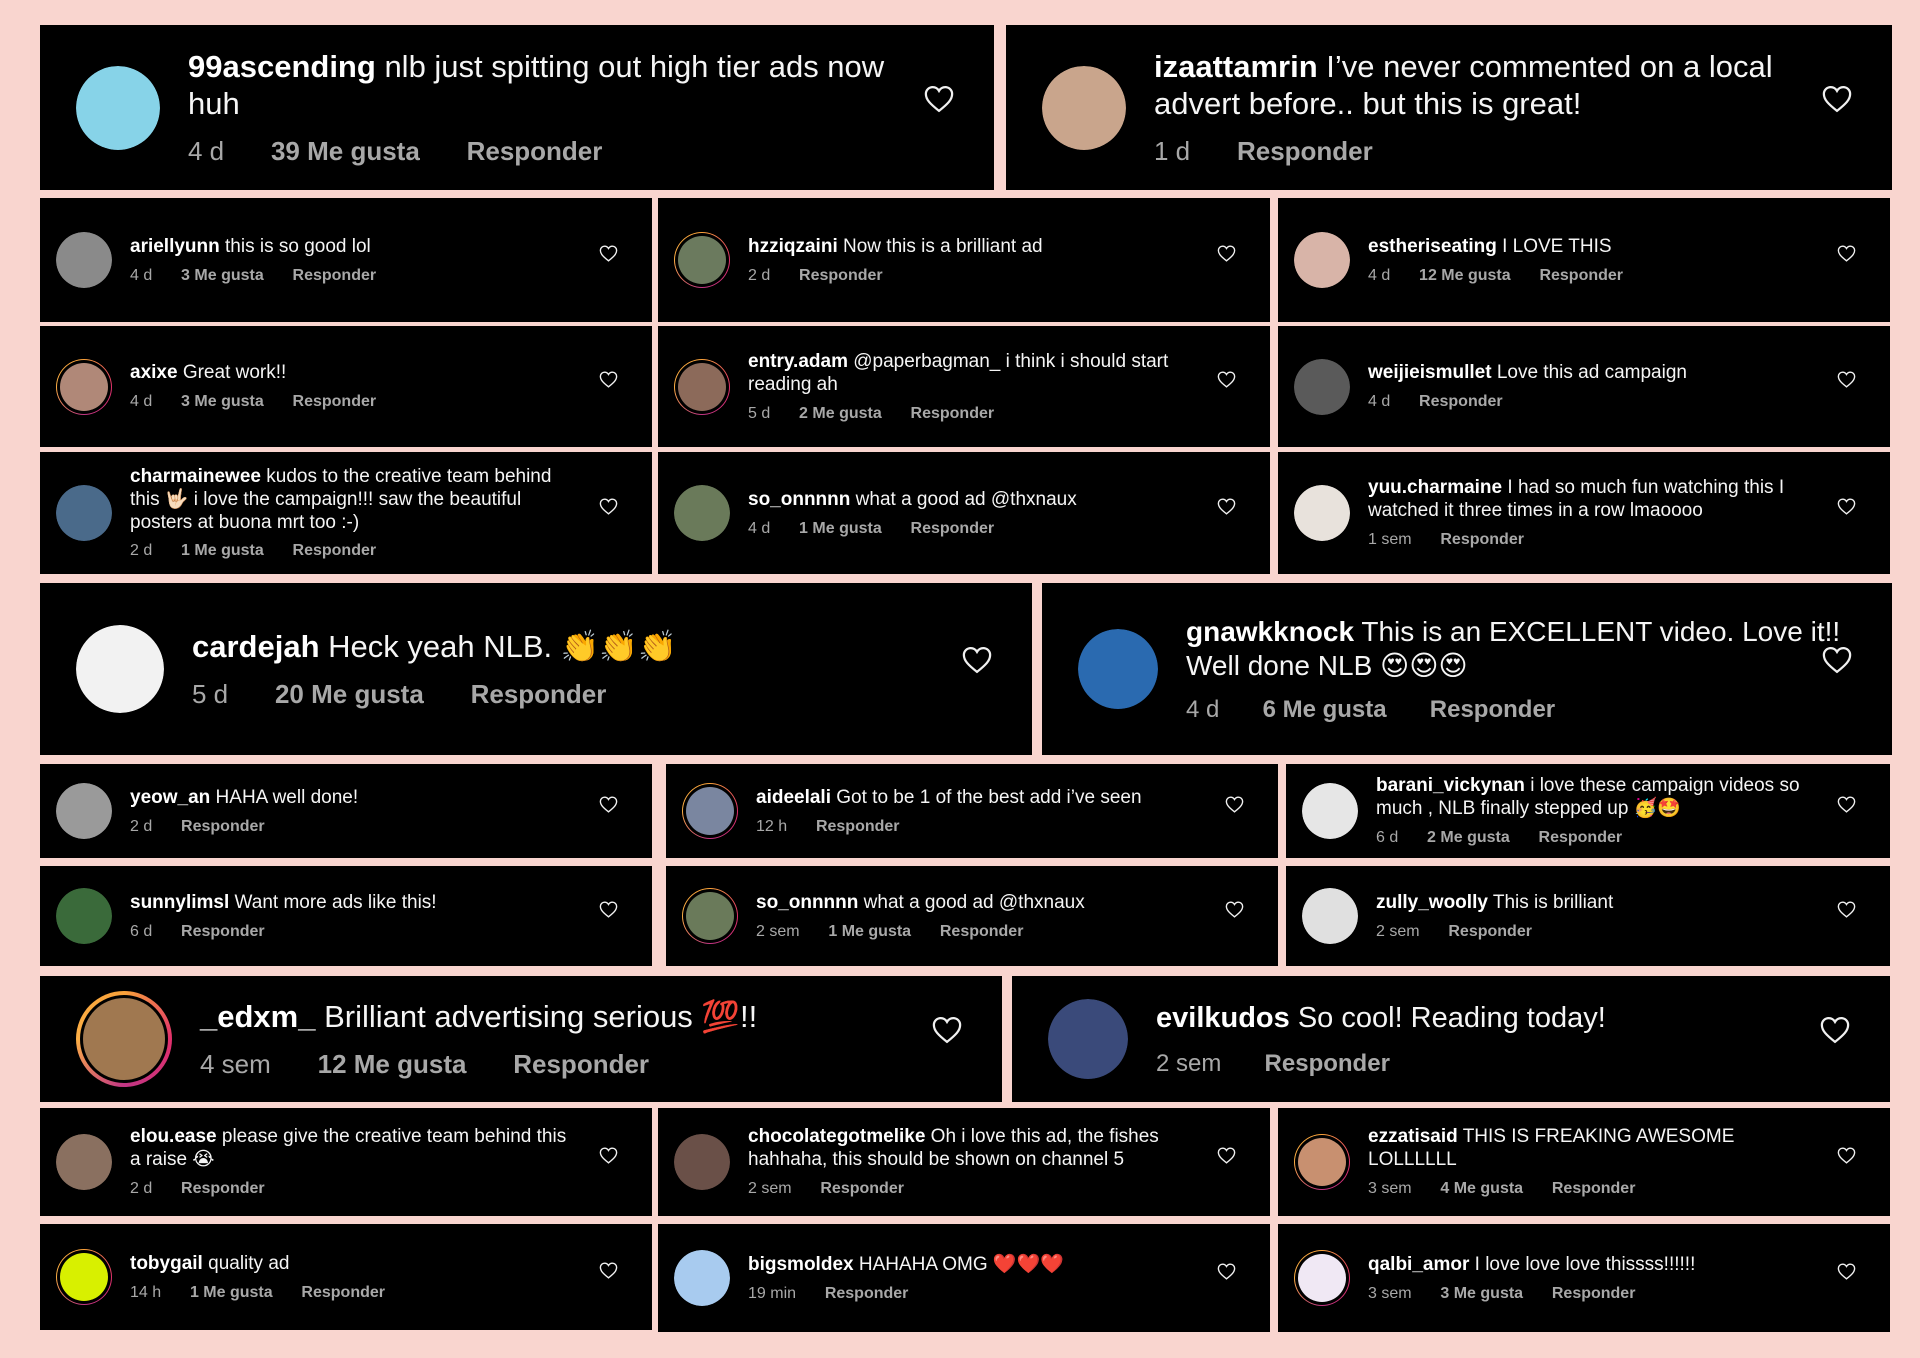 The height and width of the screenshot is (1358, 1920). Describe the element at coordinates (256, 646) in the screenshot. I see `username: cardejah` at that location.